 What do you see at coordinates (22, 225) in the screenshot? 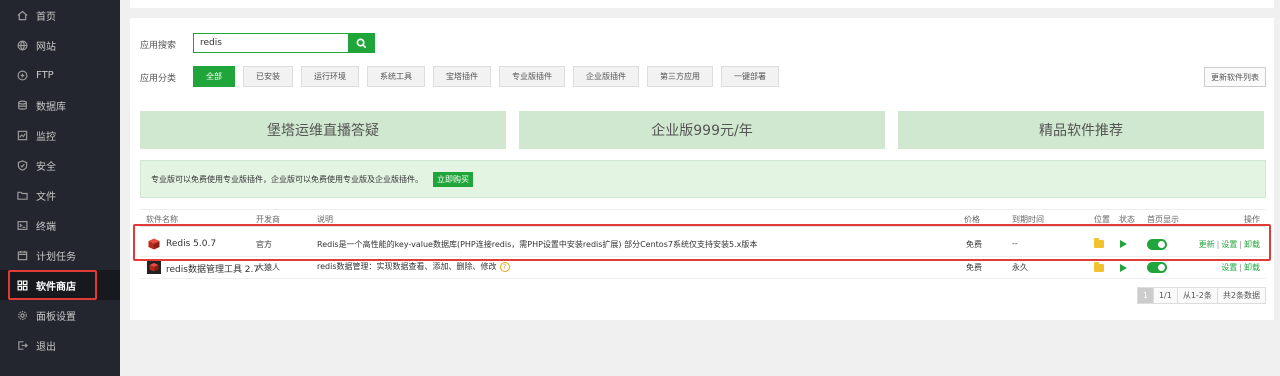
I see `terminal-icon` at bounding box center [22, 225].